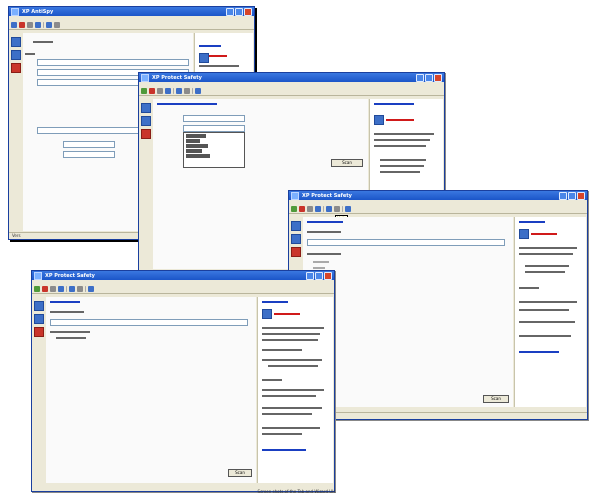  I want to click on panel-red-text, so click(400, 120).